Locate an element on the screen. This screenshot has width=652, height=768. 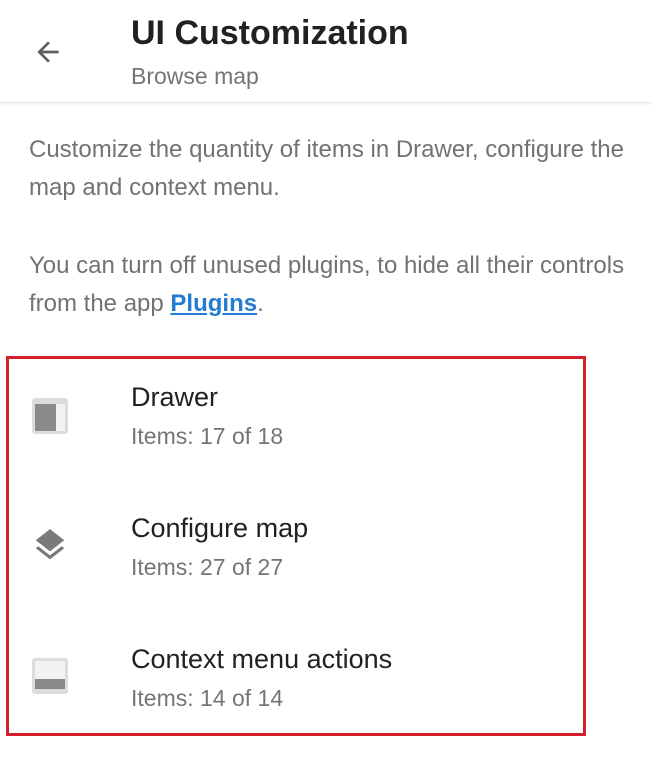
item-subtitle: Items: 14 of 14 is located at coordinates (207, 698).